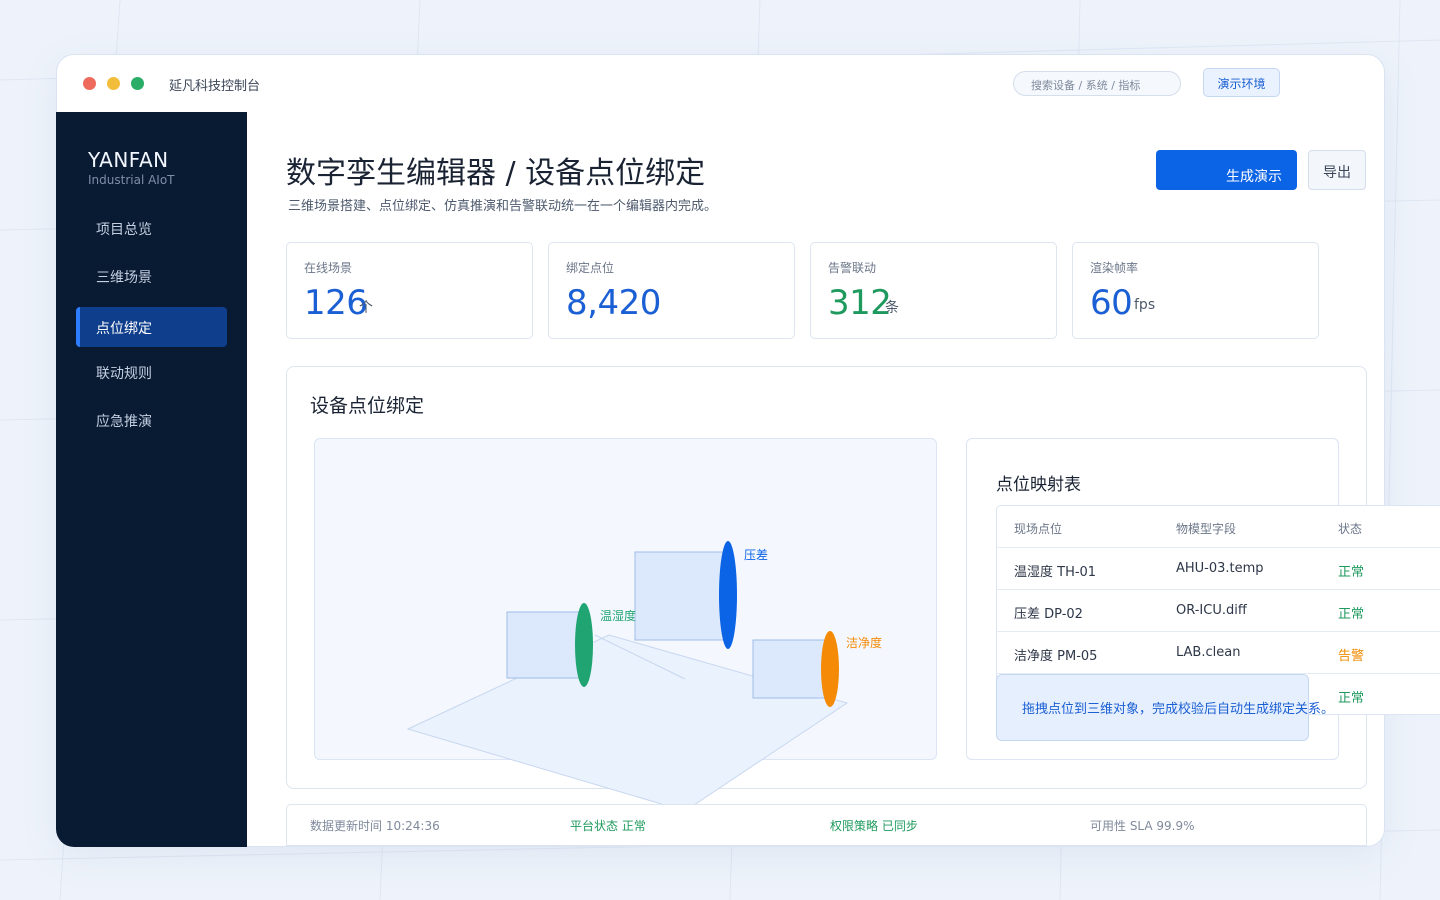 This screenshot has height=900, width=1440. What do you see at coordinates (496, 173) in the screenshot?
I see `page-title: 数字孪生编辑器 / 设备点位绑定` at bounding box center [496, 173].